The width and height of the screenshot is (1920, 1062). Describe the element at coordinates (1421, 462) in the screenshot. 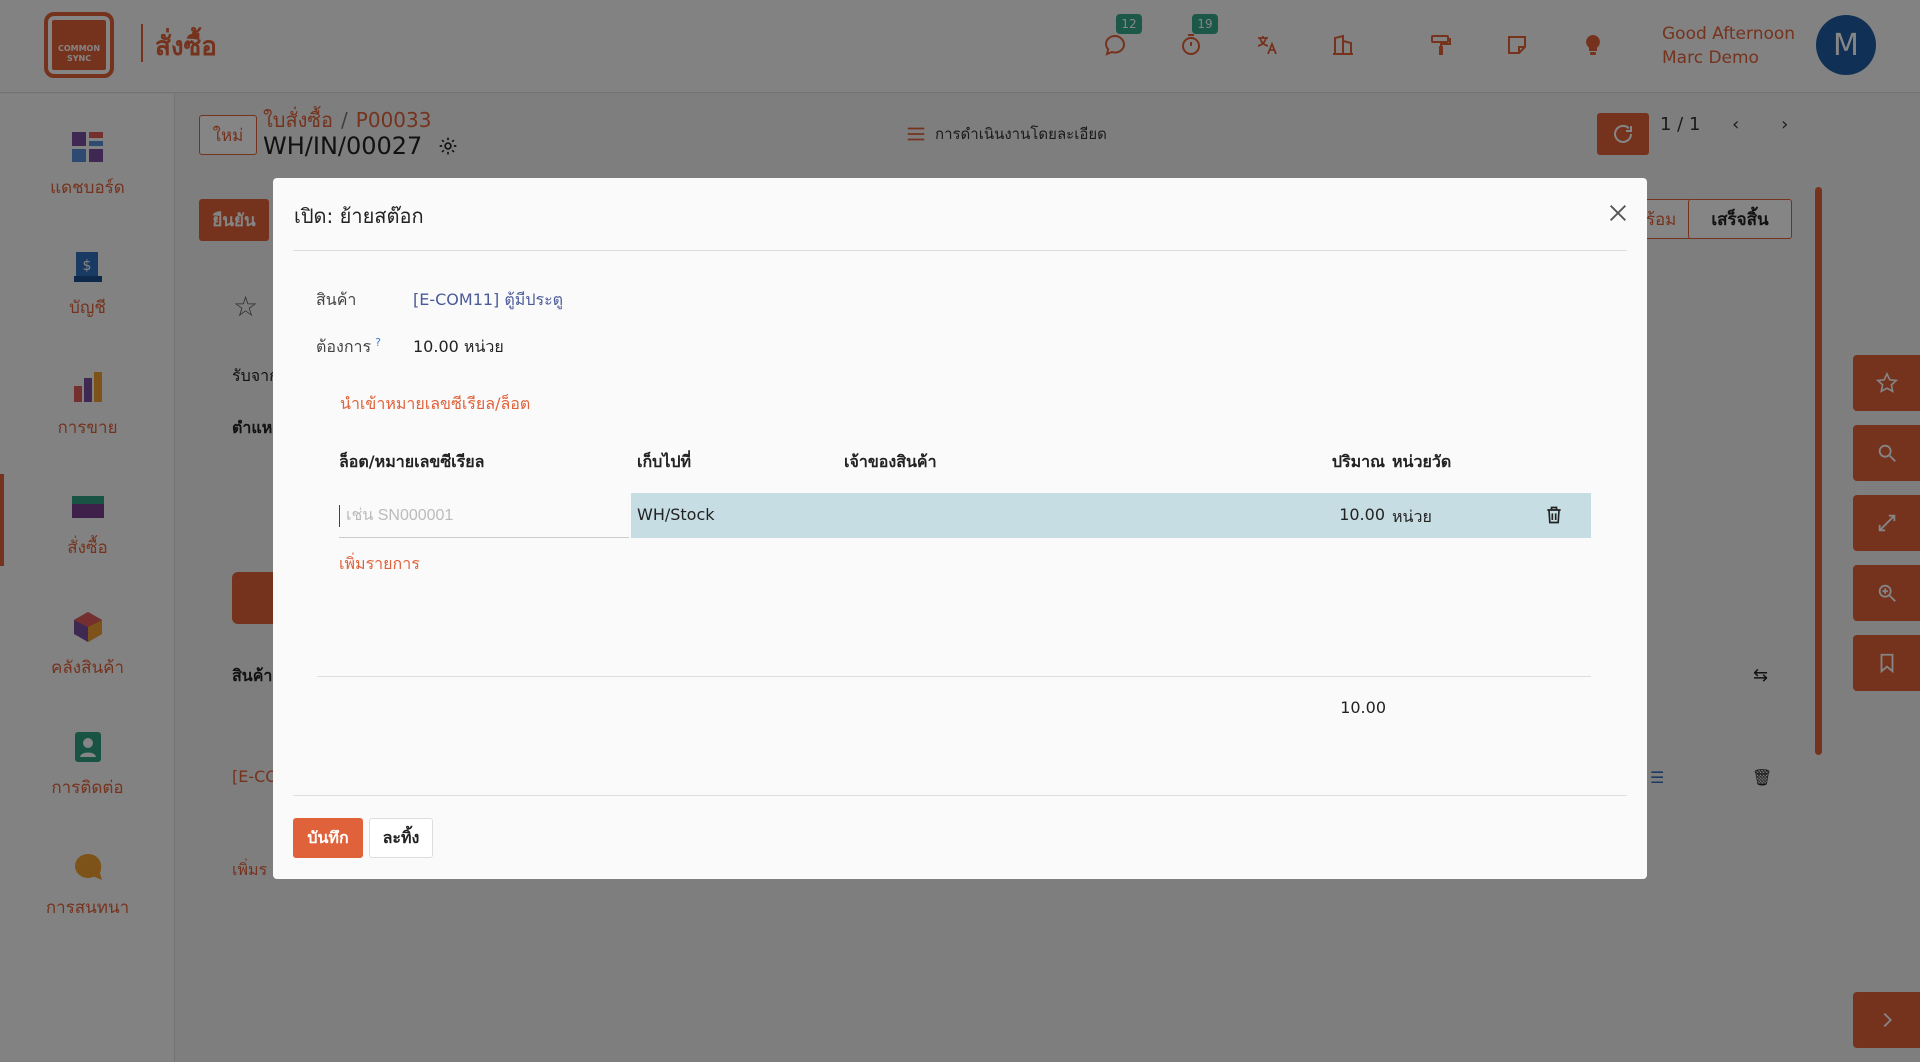

I see `column-header-uom: หน่วยวัด` at that location.